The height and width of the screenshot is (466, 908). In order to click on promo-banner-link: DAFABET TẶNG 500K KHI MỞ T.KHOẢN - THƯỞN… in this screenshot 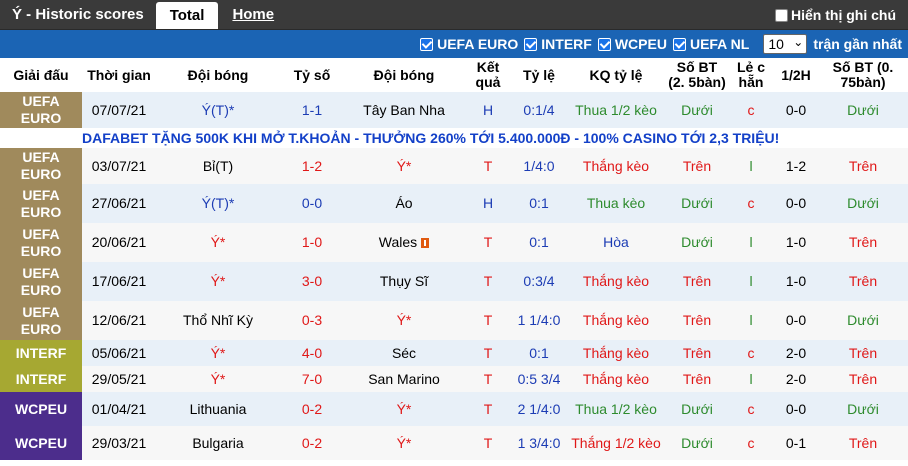, I will do `click(454, 138)`.